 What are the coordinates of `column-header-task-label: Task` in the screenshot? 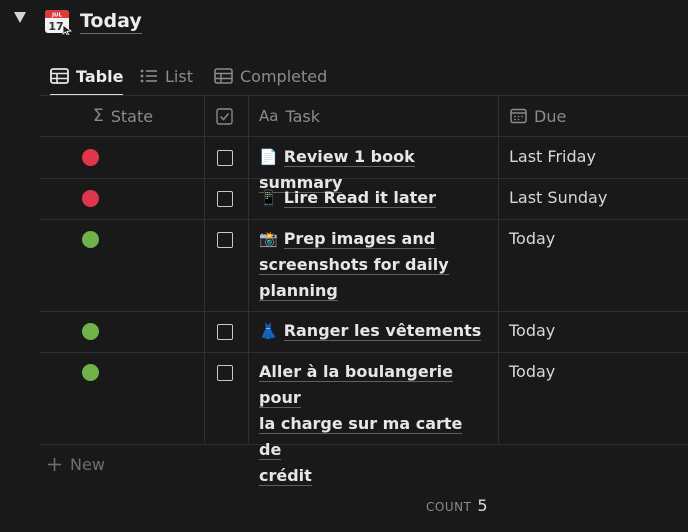 It's located at (302, 116).